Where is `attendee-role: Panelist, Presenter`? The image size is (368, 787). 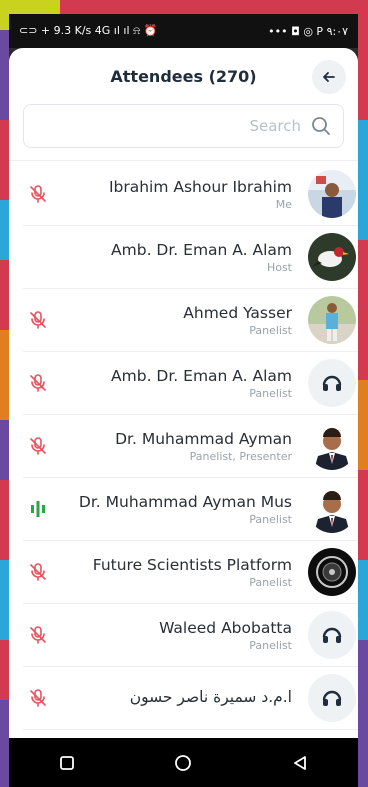
attendee-role: Panelist, Presenter is located at coordinates (240, 456).